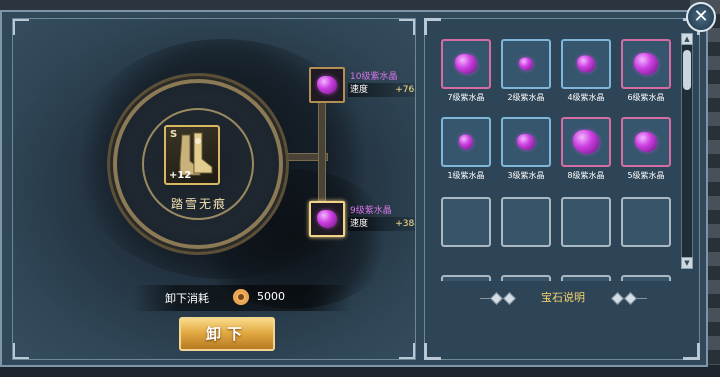 The width and height of the screenshot is (720, 377). What do you see at coordinates (271, 296) in the screenshot?
I see `unload-cost-value: 5000` at bounding box center [271, 296].